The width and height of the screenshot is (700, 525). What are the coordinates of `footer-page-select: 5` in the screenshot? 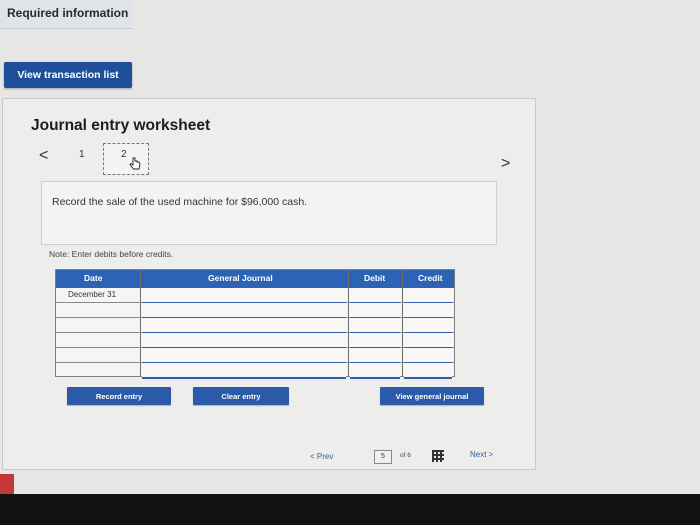 It's located at (383, 457).